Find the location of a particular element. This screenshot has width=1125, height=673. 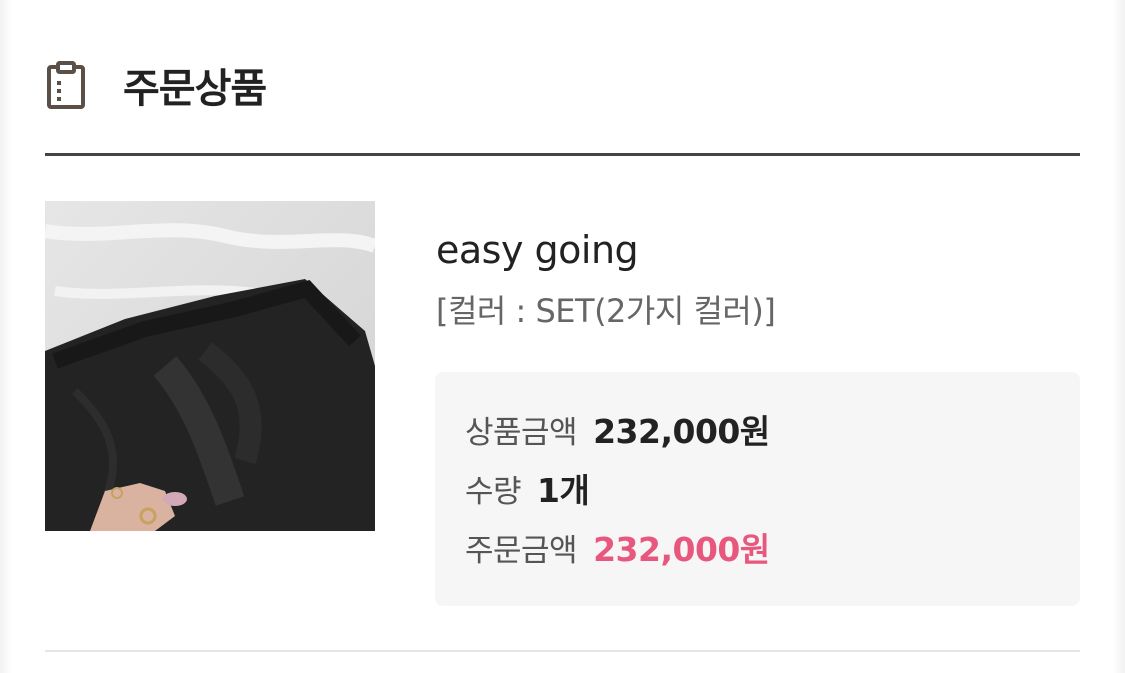

product-amount-label: 상품금액 is located at coordinates (521, 433).